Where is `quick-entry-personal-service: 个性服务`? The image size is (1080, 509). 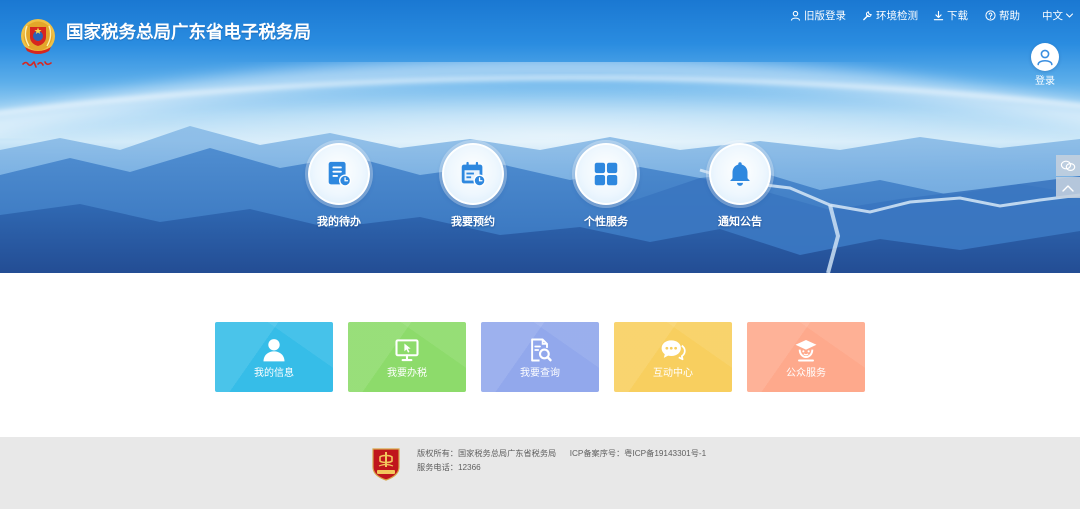
quick-entry-personal-service: 个性服务 is located at coordinates (606, 186).